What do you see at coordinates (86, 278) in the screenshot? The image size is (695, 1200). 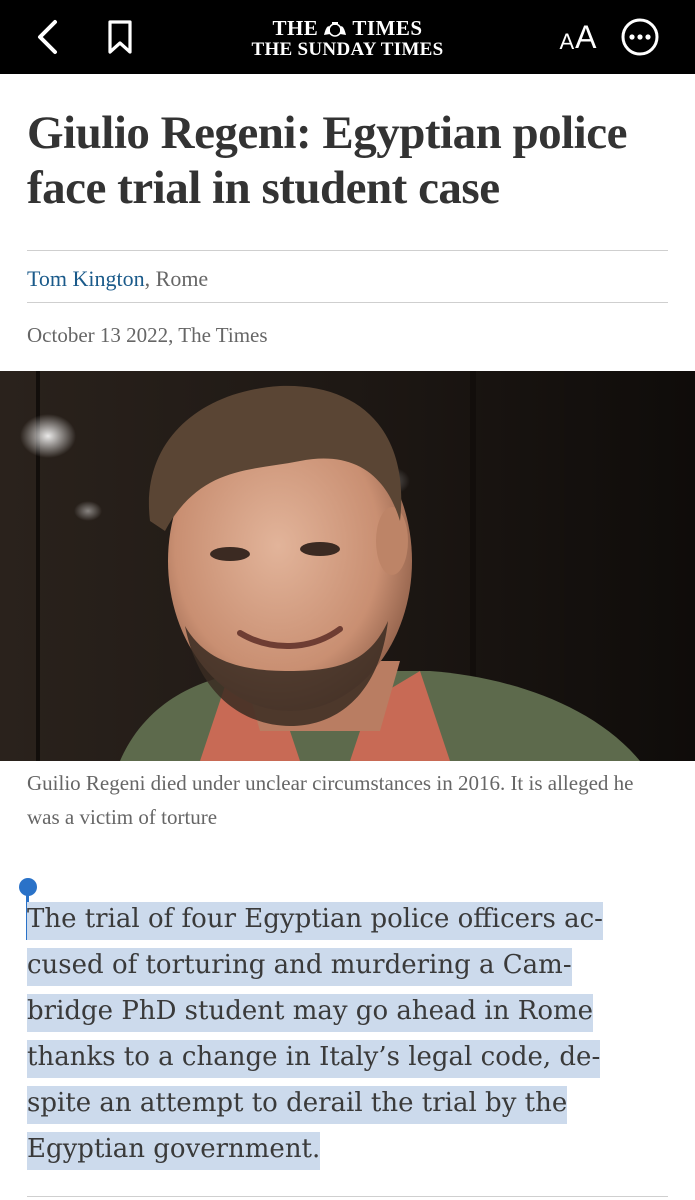 I see `author-link: Tom Kington` at bounding box center [86, 278].